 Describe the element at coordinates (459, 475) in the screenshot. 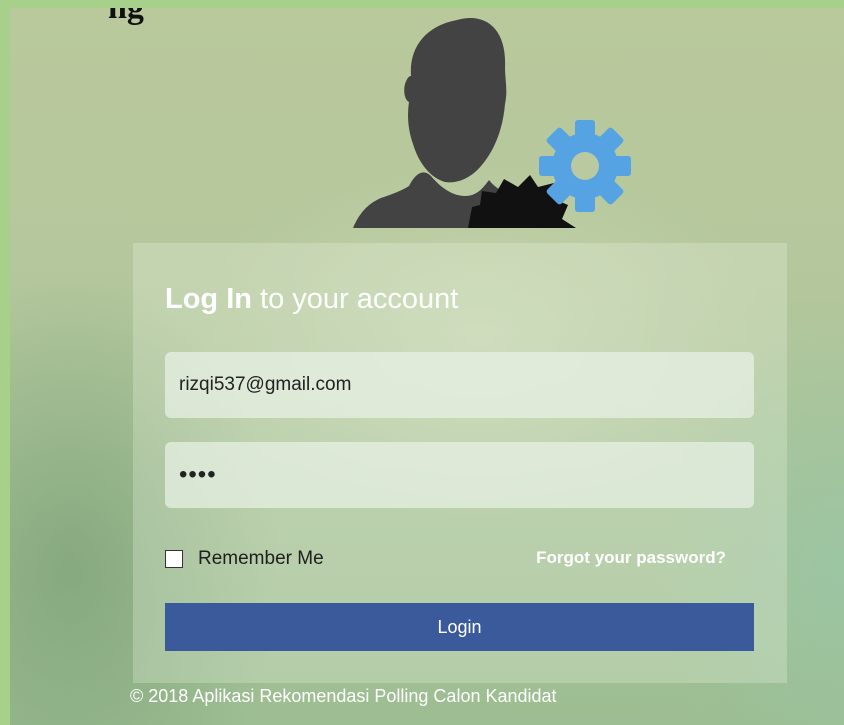

I see `password-field` at that location.